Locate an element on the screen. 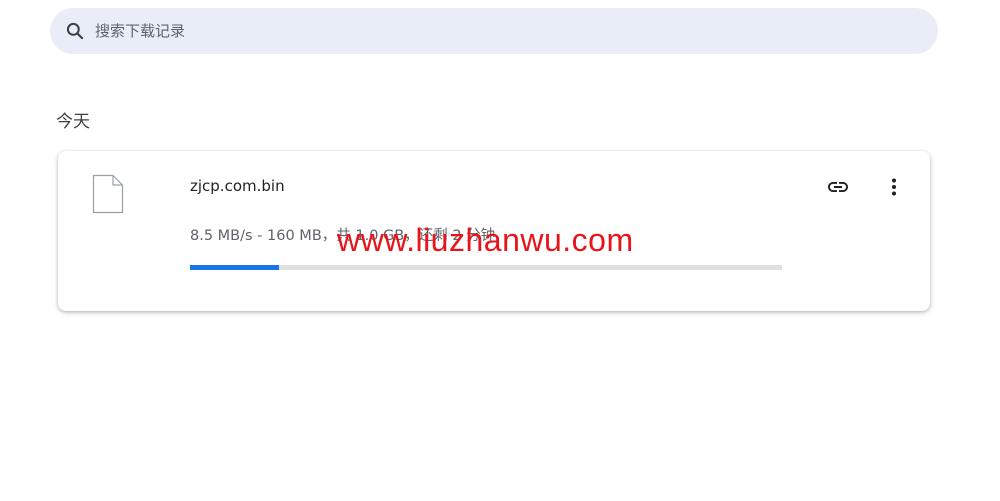  download-progress-fill is located at coordinates (234, 267).